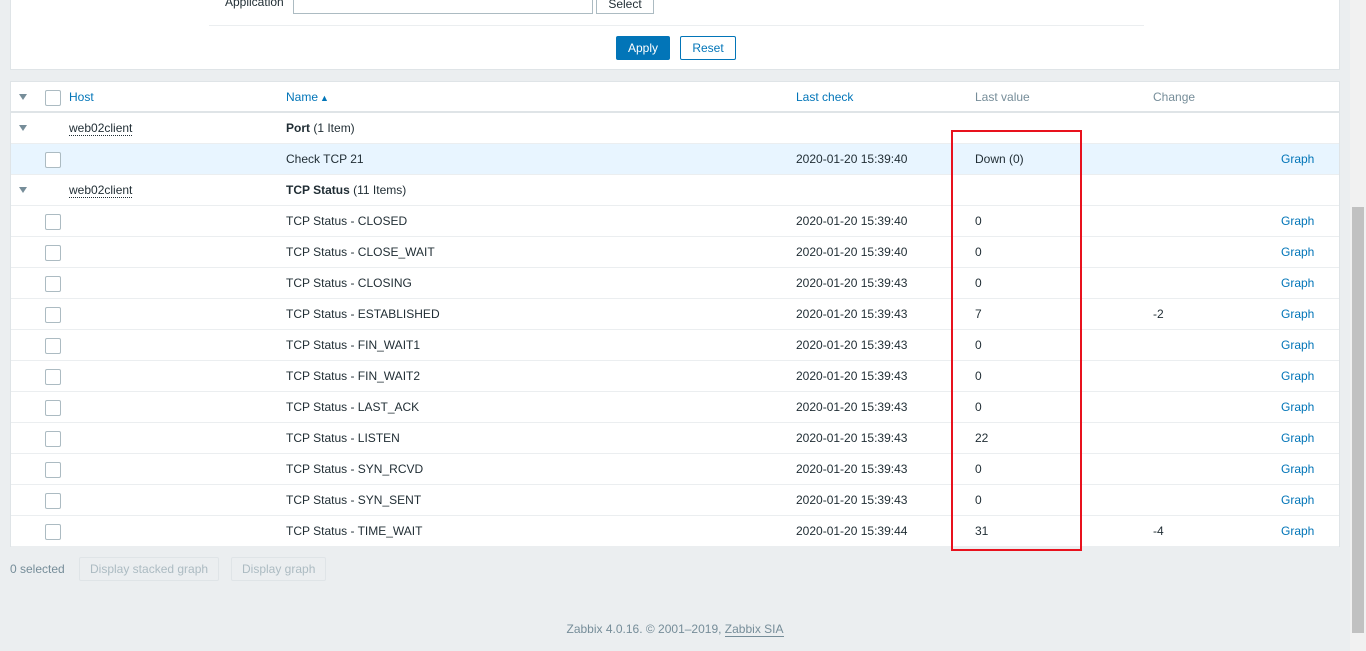 This screenshot has height=651, width=1366. What do you see at coordinates (343, 438) in the screenshot?
I see `item-name: TCP Status - LISTEN` at bounding box center [343, 438].